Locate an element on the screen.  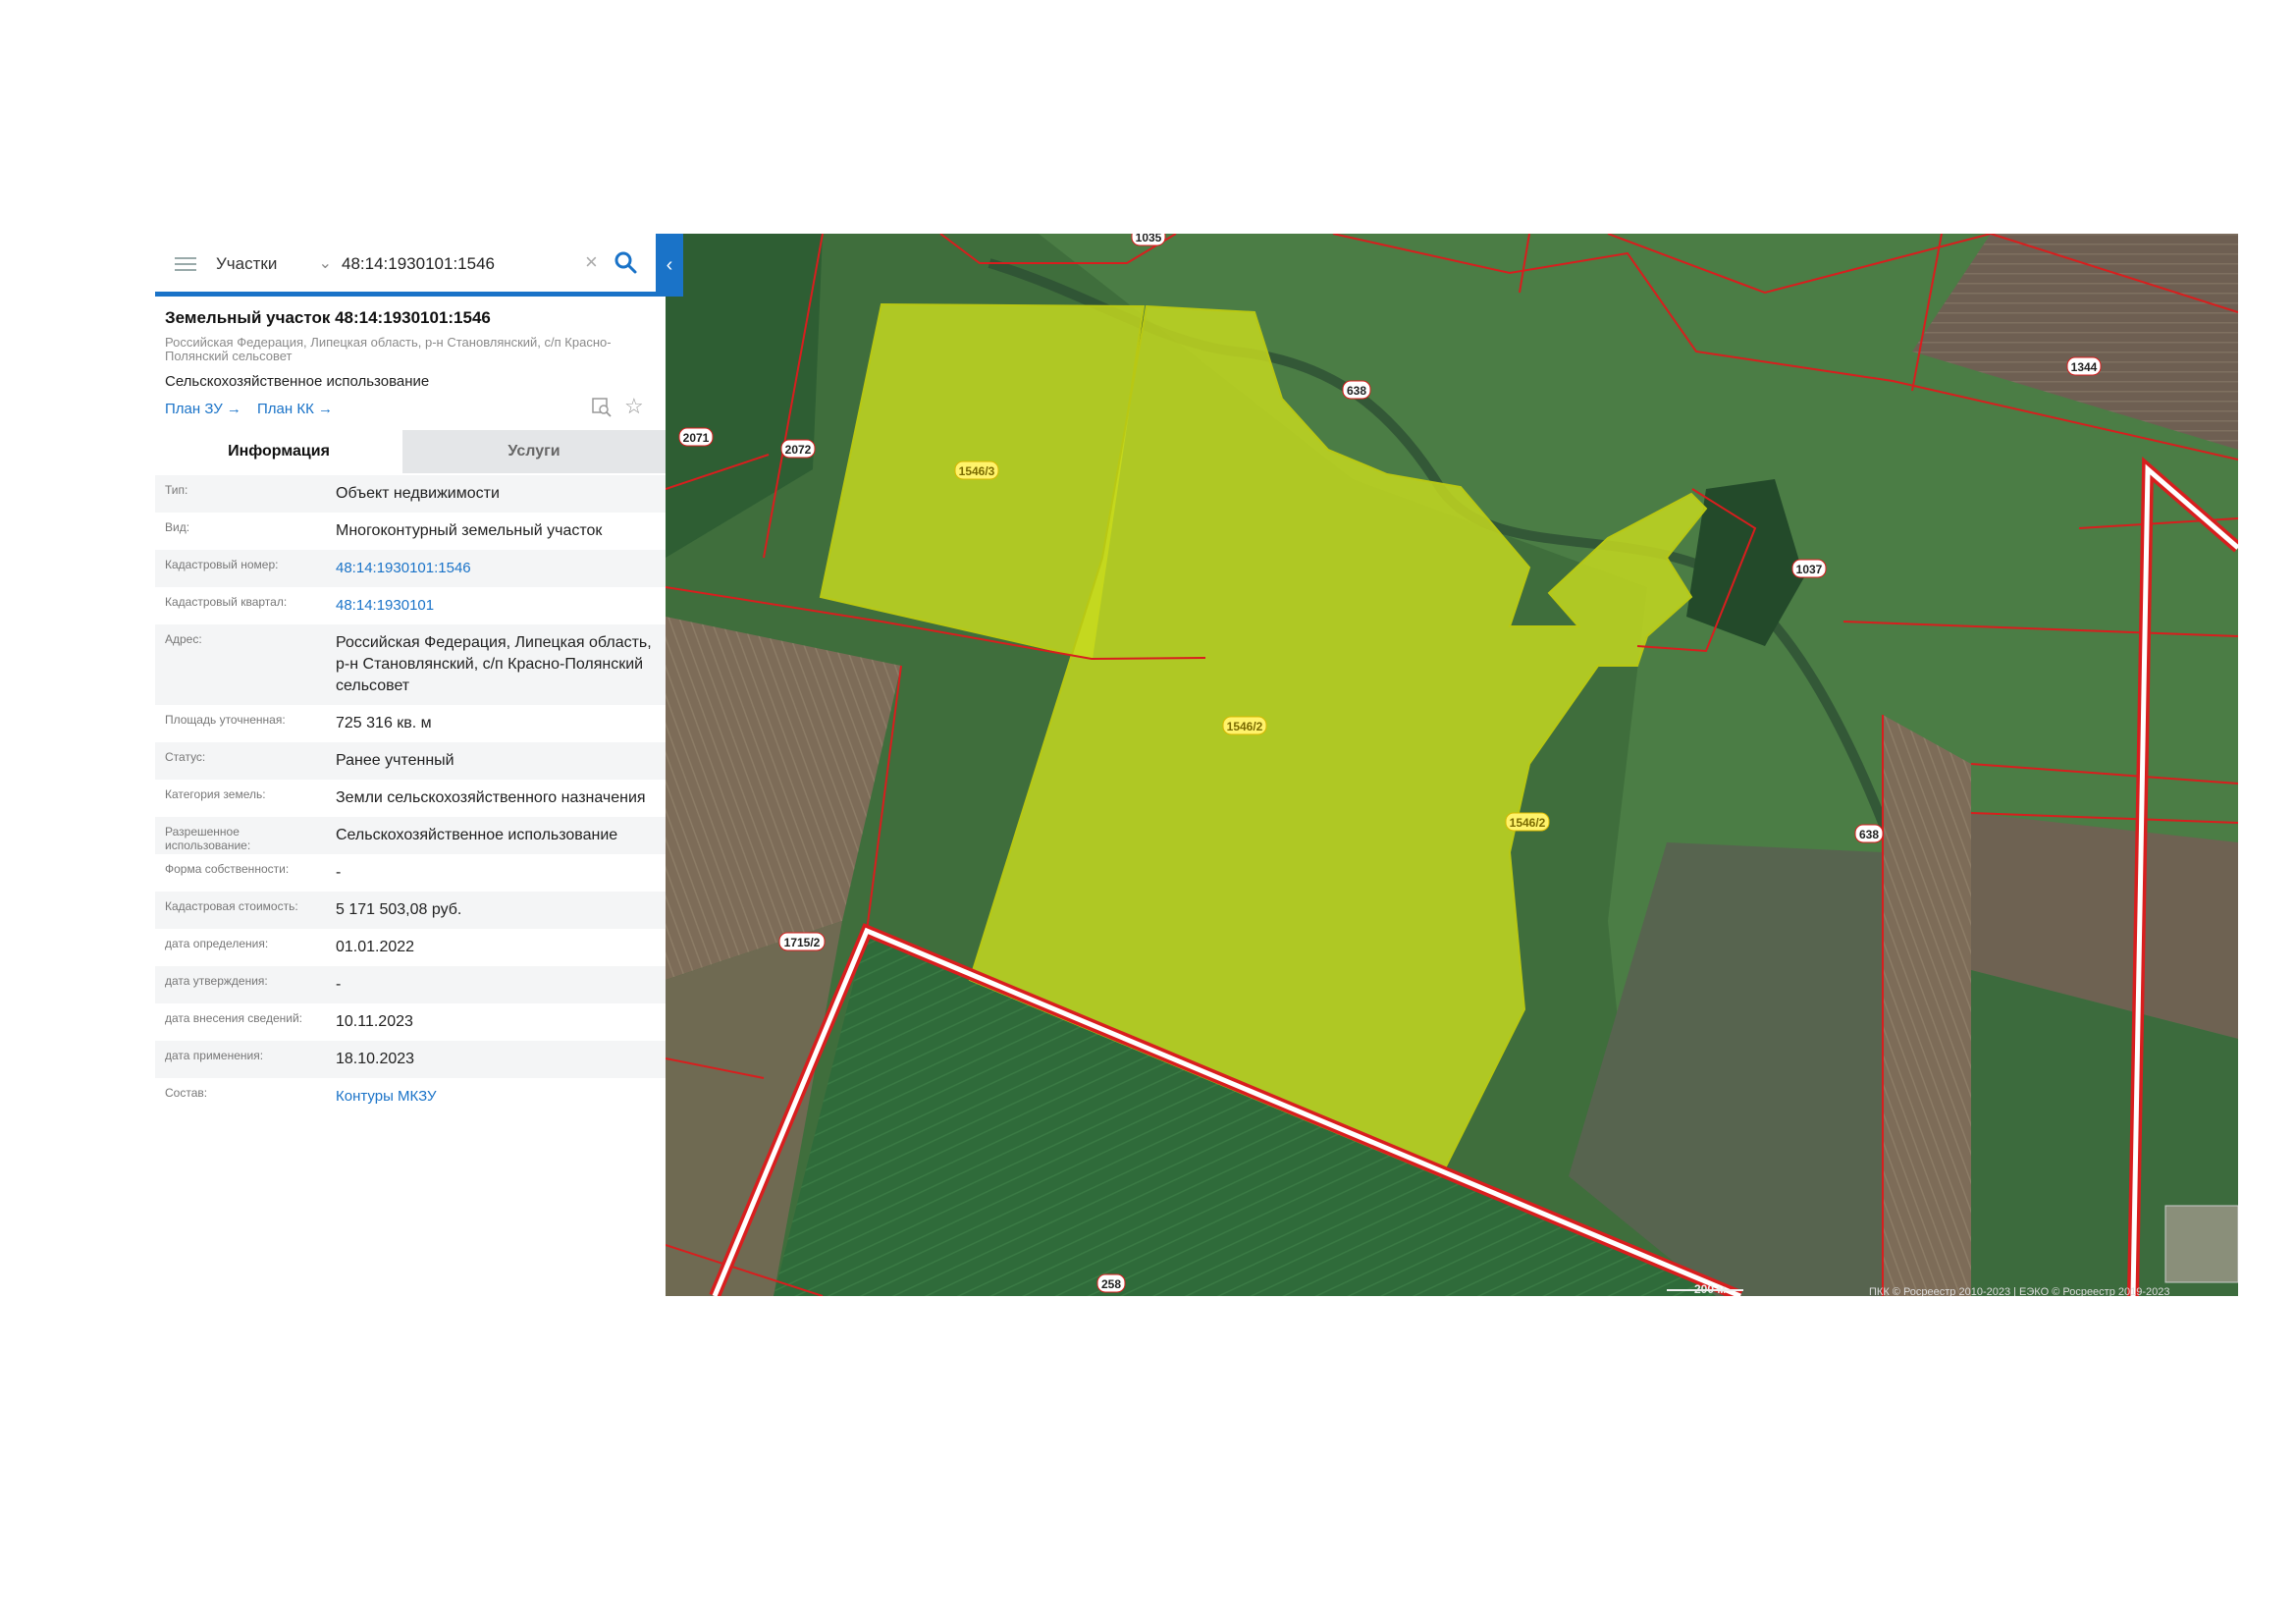
svg-text: 2072 is located at coordinates (798, 450).